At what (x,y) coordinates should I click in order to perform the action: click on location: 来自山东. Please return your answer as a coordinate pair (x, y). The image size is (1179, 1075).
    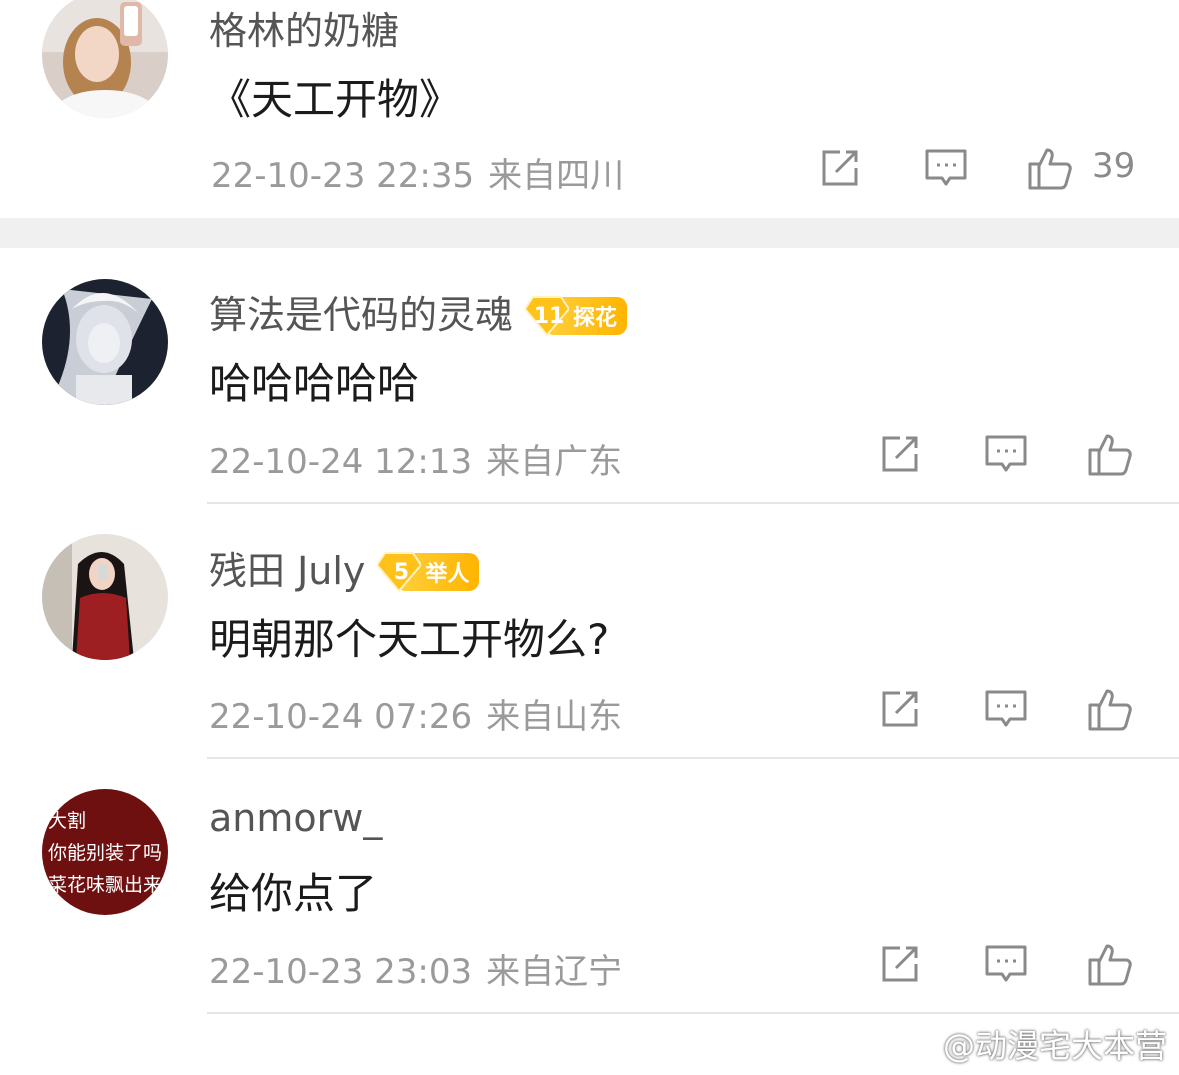
    Looking at the image, I should click on (554, 717).